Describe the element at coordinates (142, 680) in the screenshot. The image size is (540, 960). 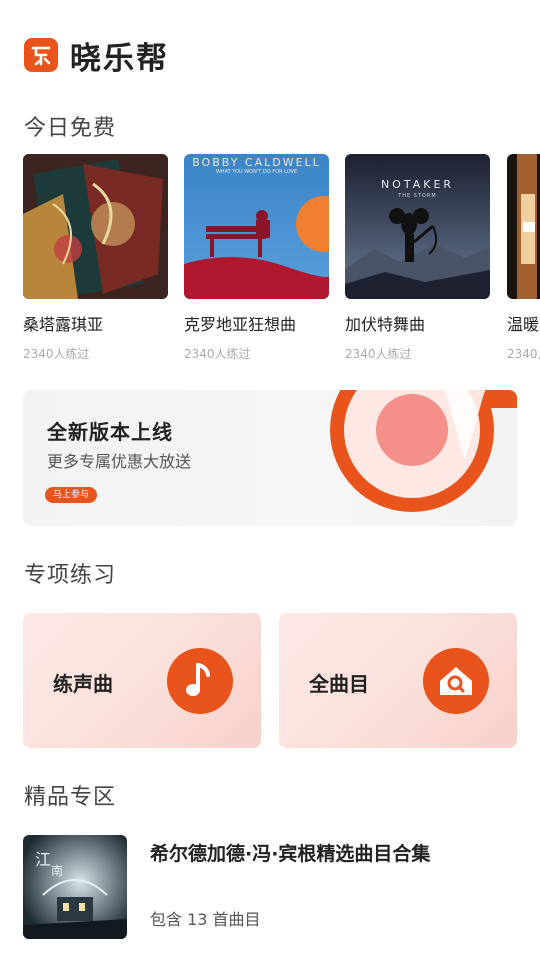
I see `vocal-exercise-card: 练声曲` at that location.